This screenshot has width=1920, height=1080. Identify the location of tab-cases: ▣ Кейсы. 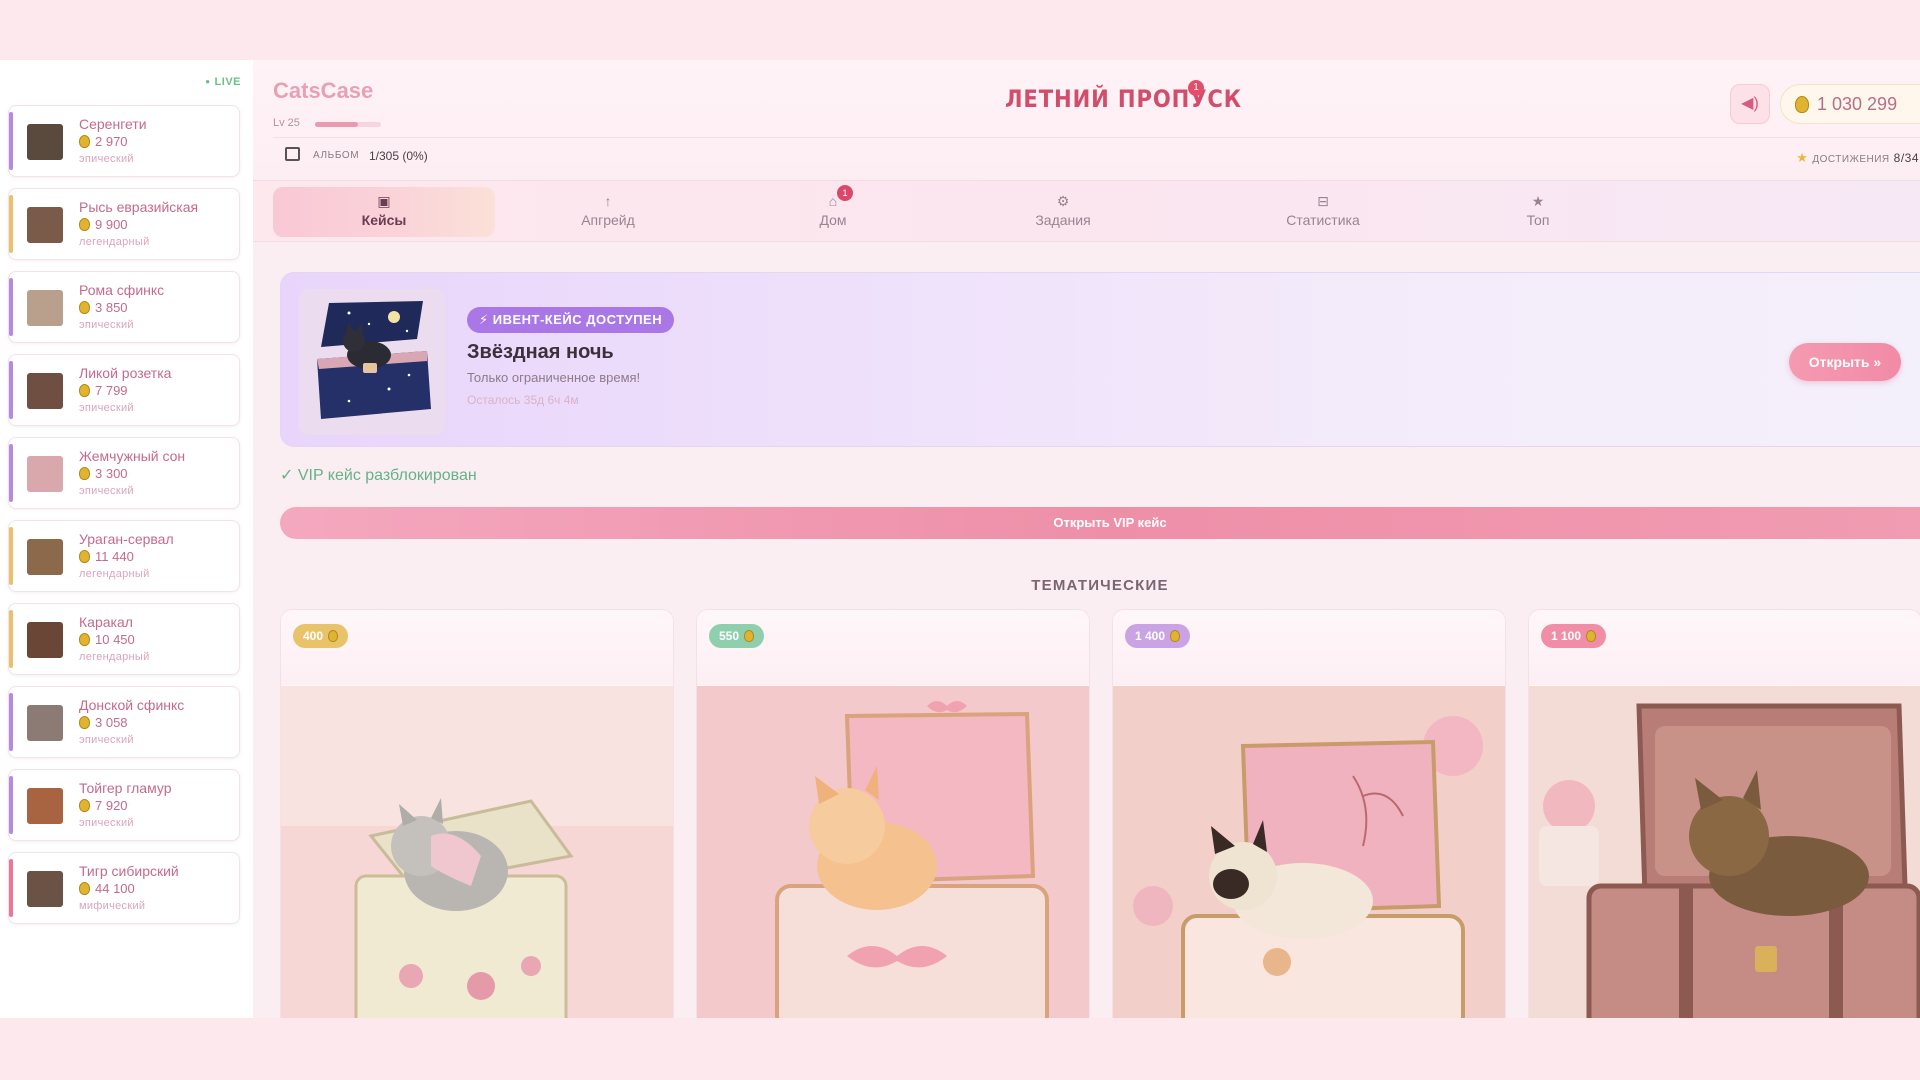
(384, 212).